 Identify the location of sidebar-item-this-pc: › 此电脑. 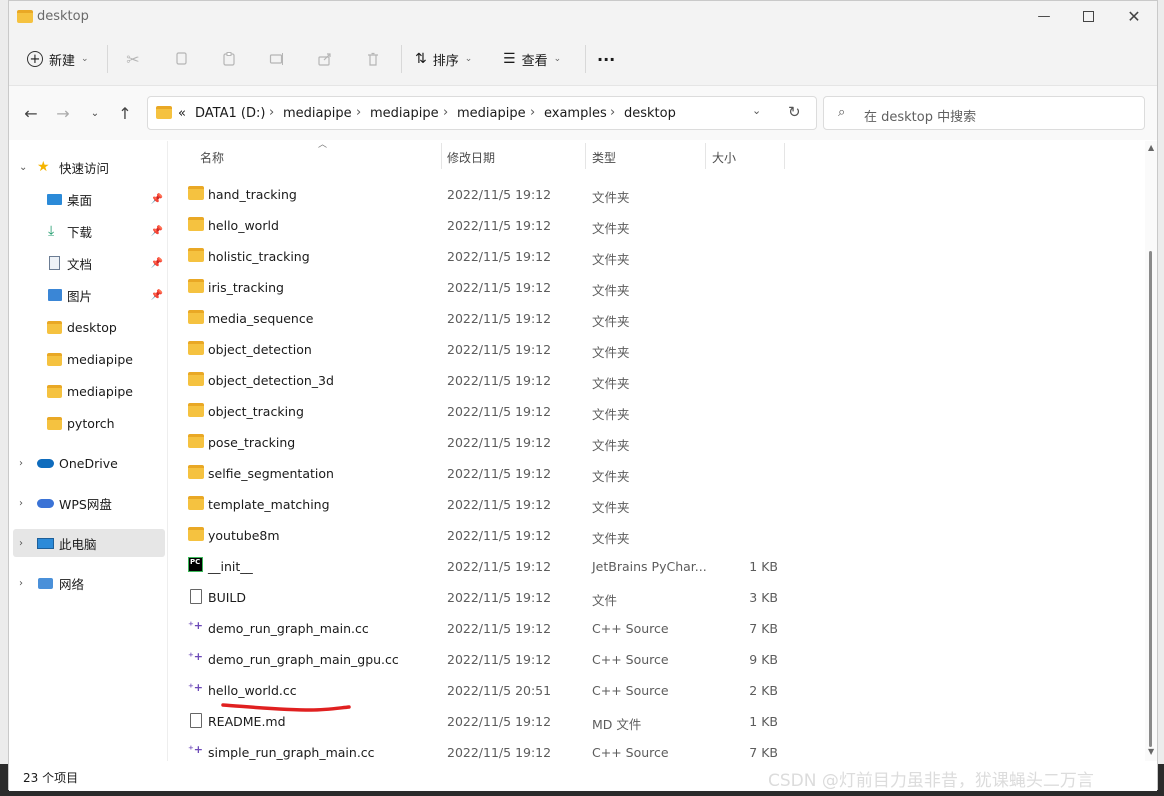
(89, 543).